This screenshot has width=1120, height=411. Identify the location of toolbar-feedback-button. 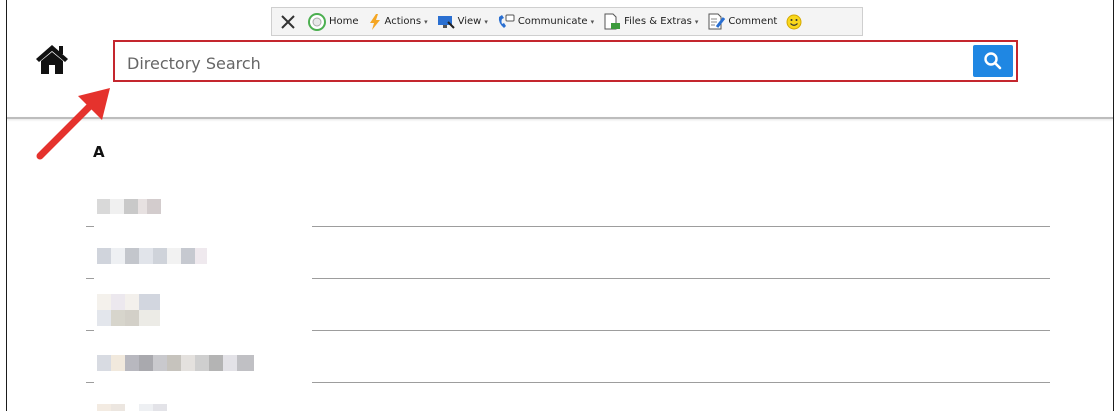
(795, 22).